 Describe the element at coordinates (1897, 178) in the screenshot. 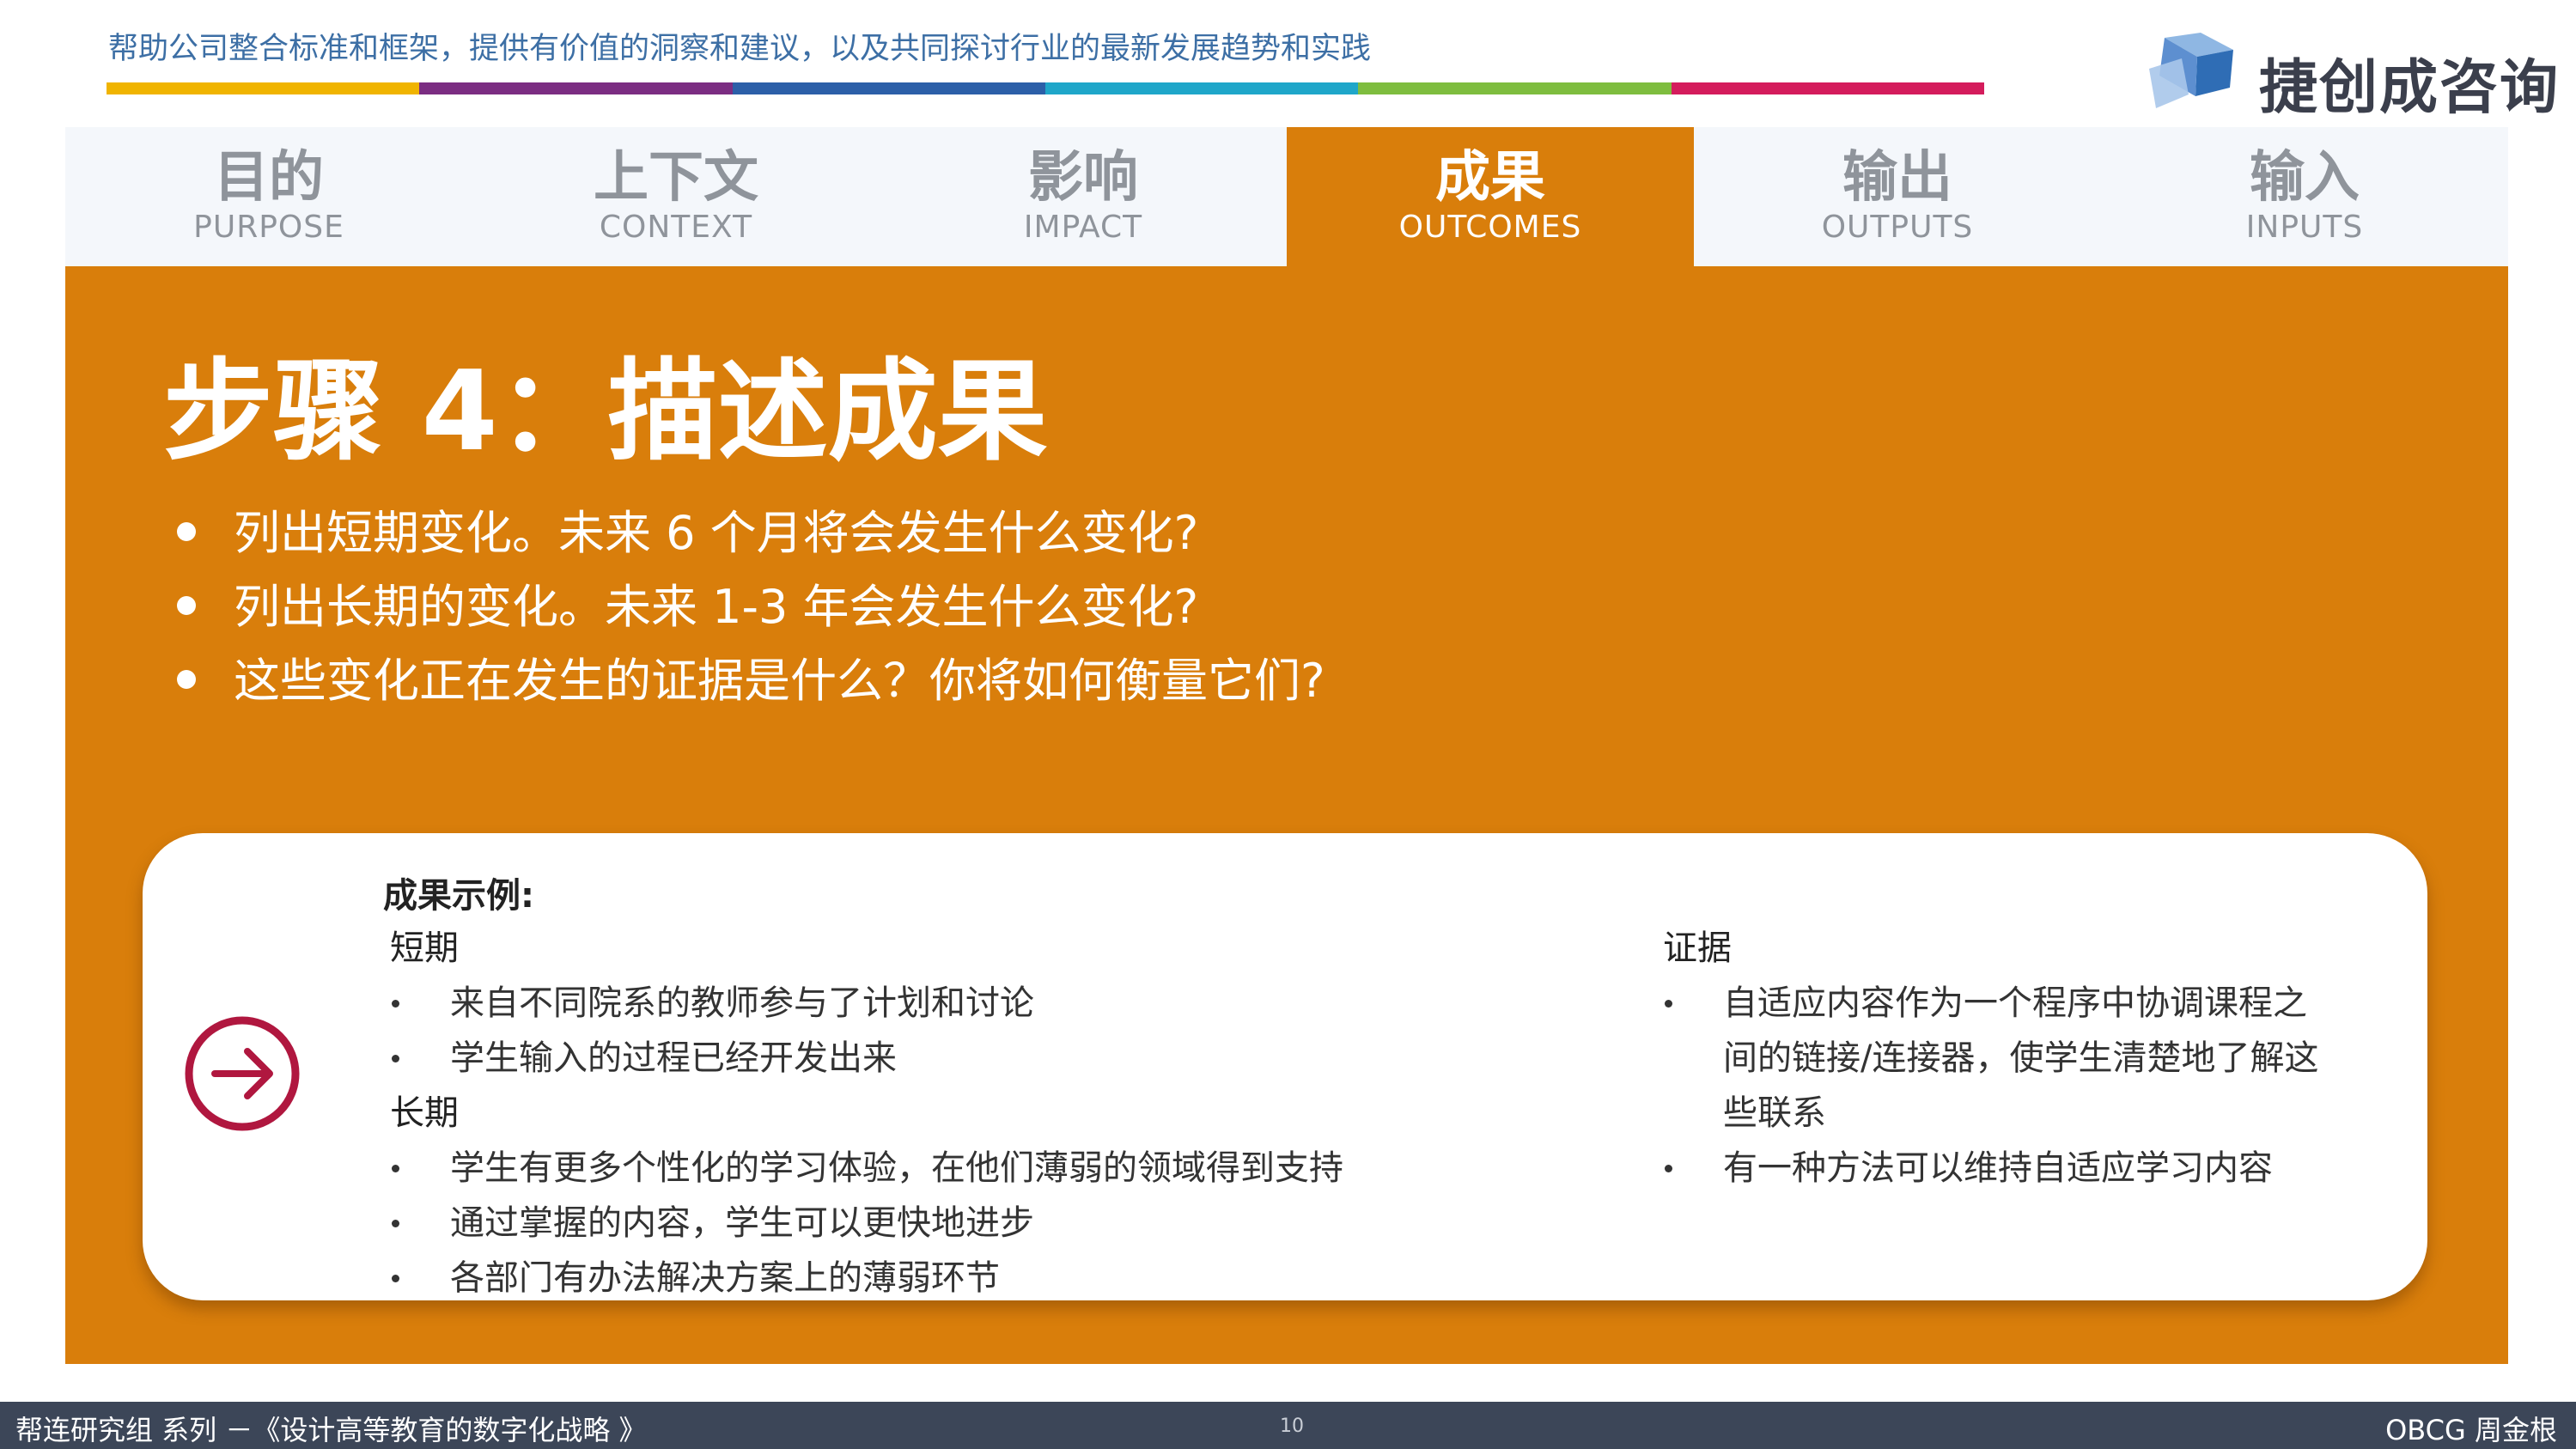

I see `tab-label-cn: 输出` at that location.